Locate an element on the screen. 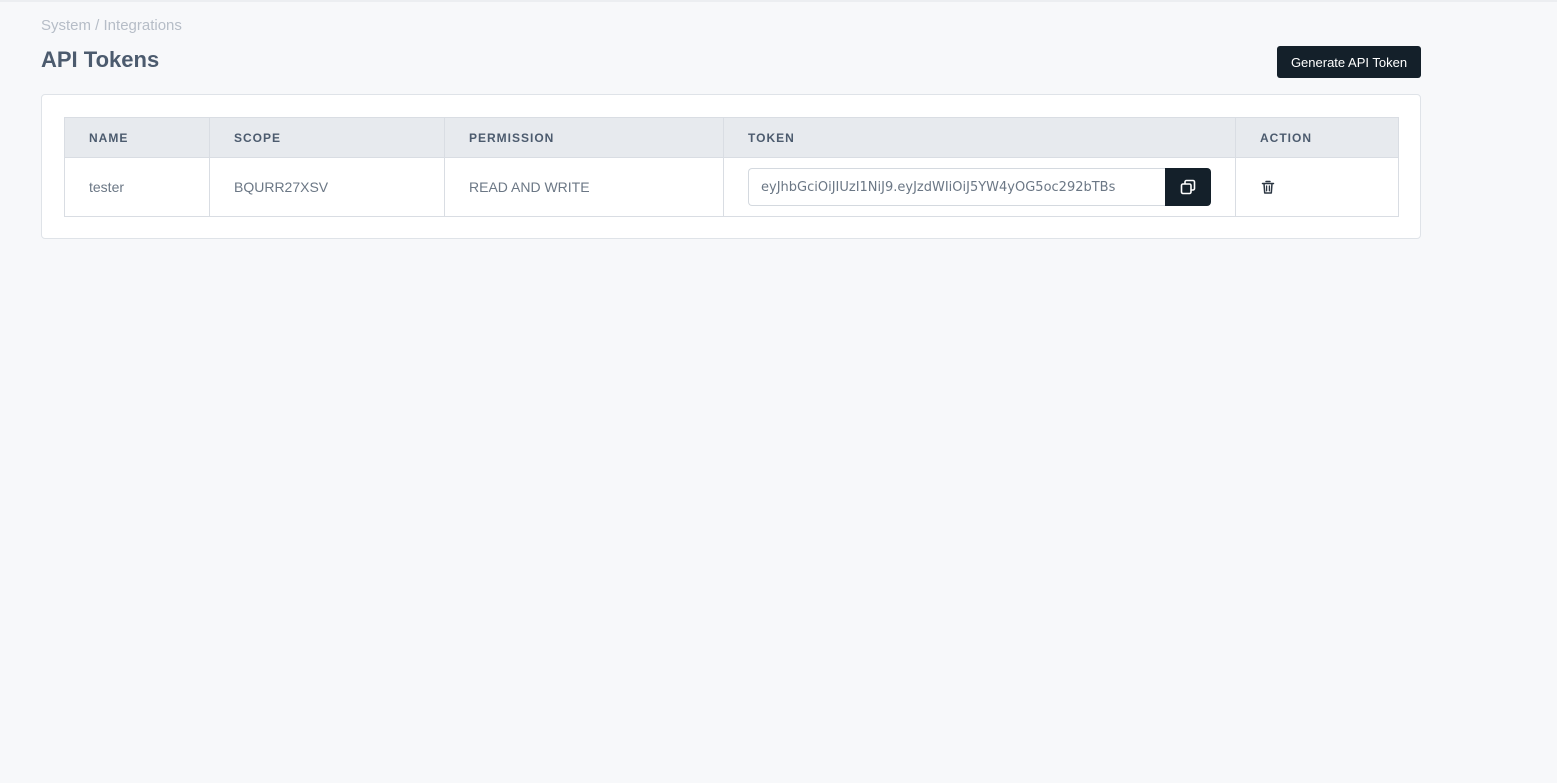 Image resolution: width=1557 pixels, height=783 pixels. copy-icon is located at coordinates (1188, 187).